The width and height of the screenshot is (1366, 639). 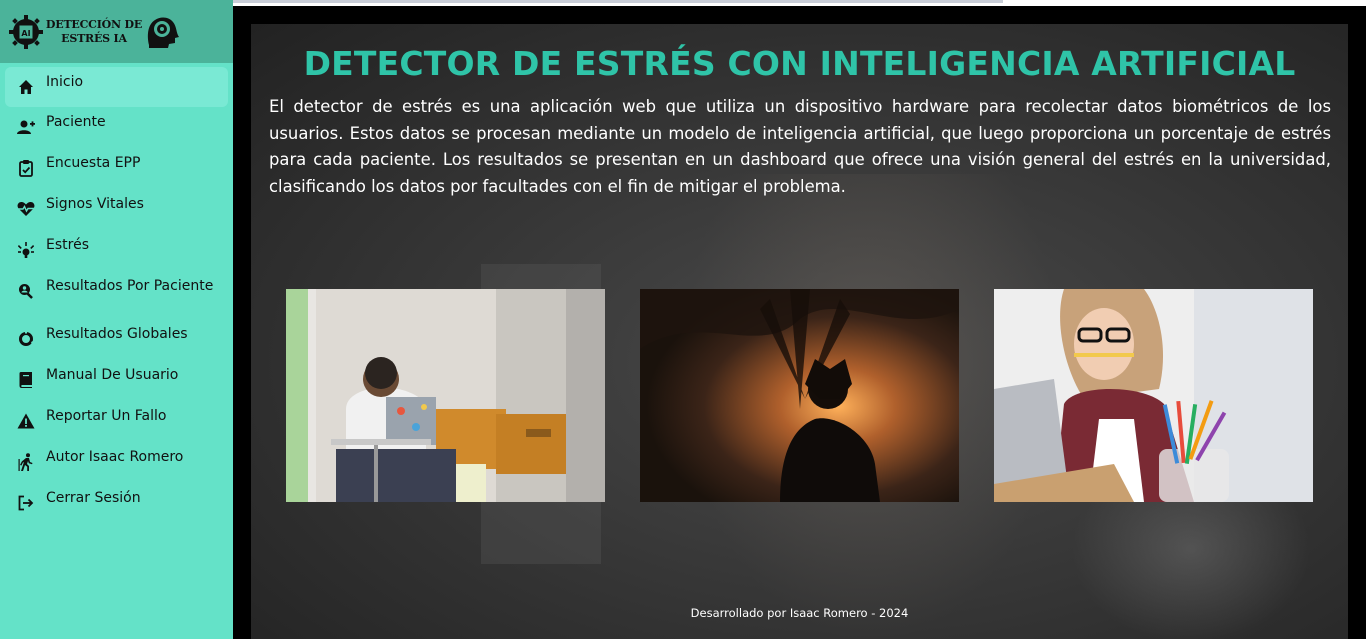 I want to click on warning-icon, so click(x=26, y=421).